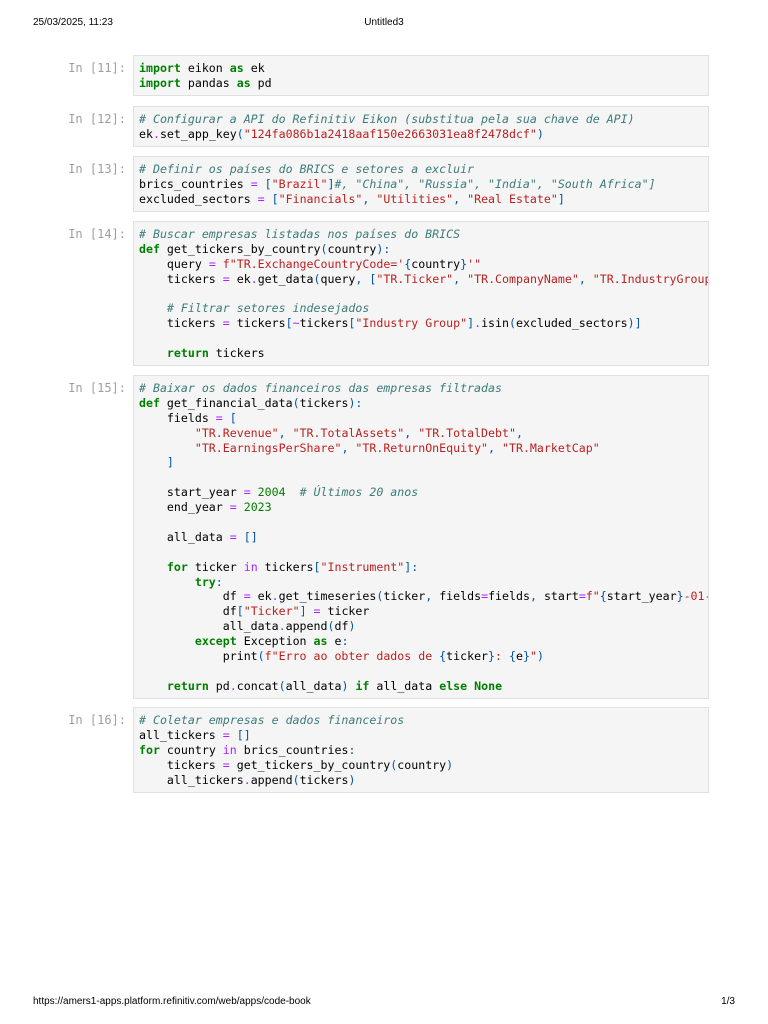 Image resolution: width=768 pixels, height=1024 pixels. What do you see at coordinates (184, 507) in the screenshot?
I see `code-token: end_year` at bounding box center [184, 507].